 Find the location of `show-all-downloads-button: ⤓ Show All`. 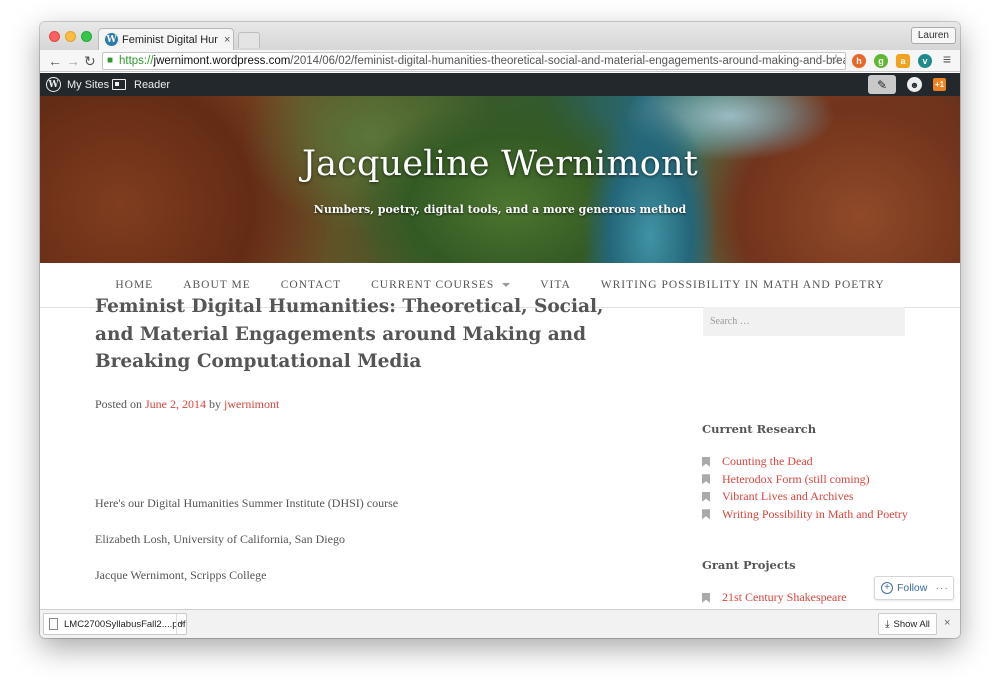

show-all-downloads-button: ⤓ Show All is located at coordinates (907, 624).